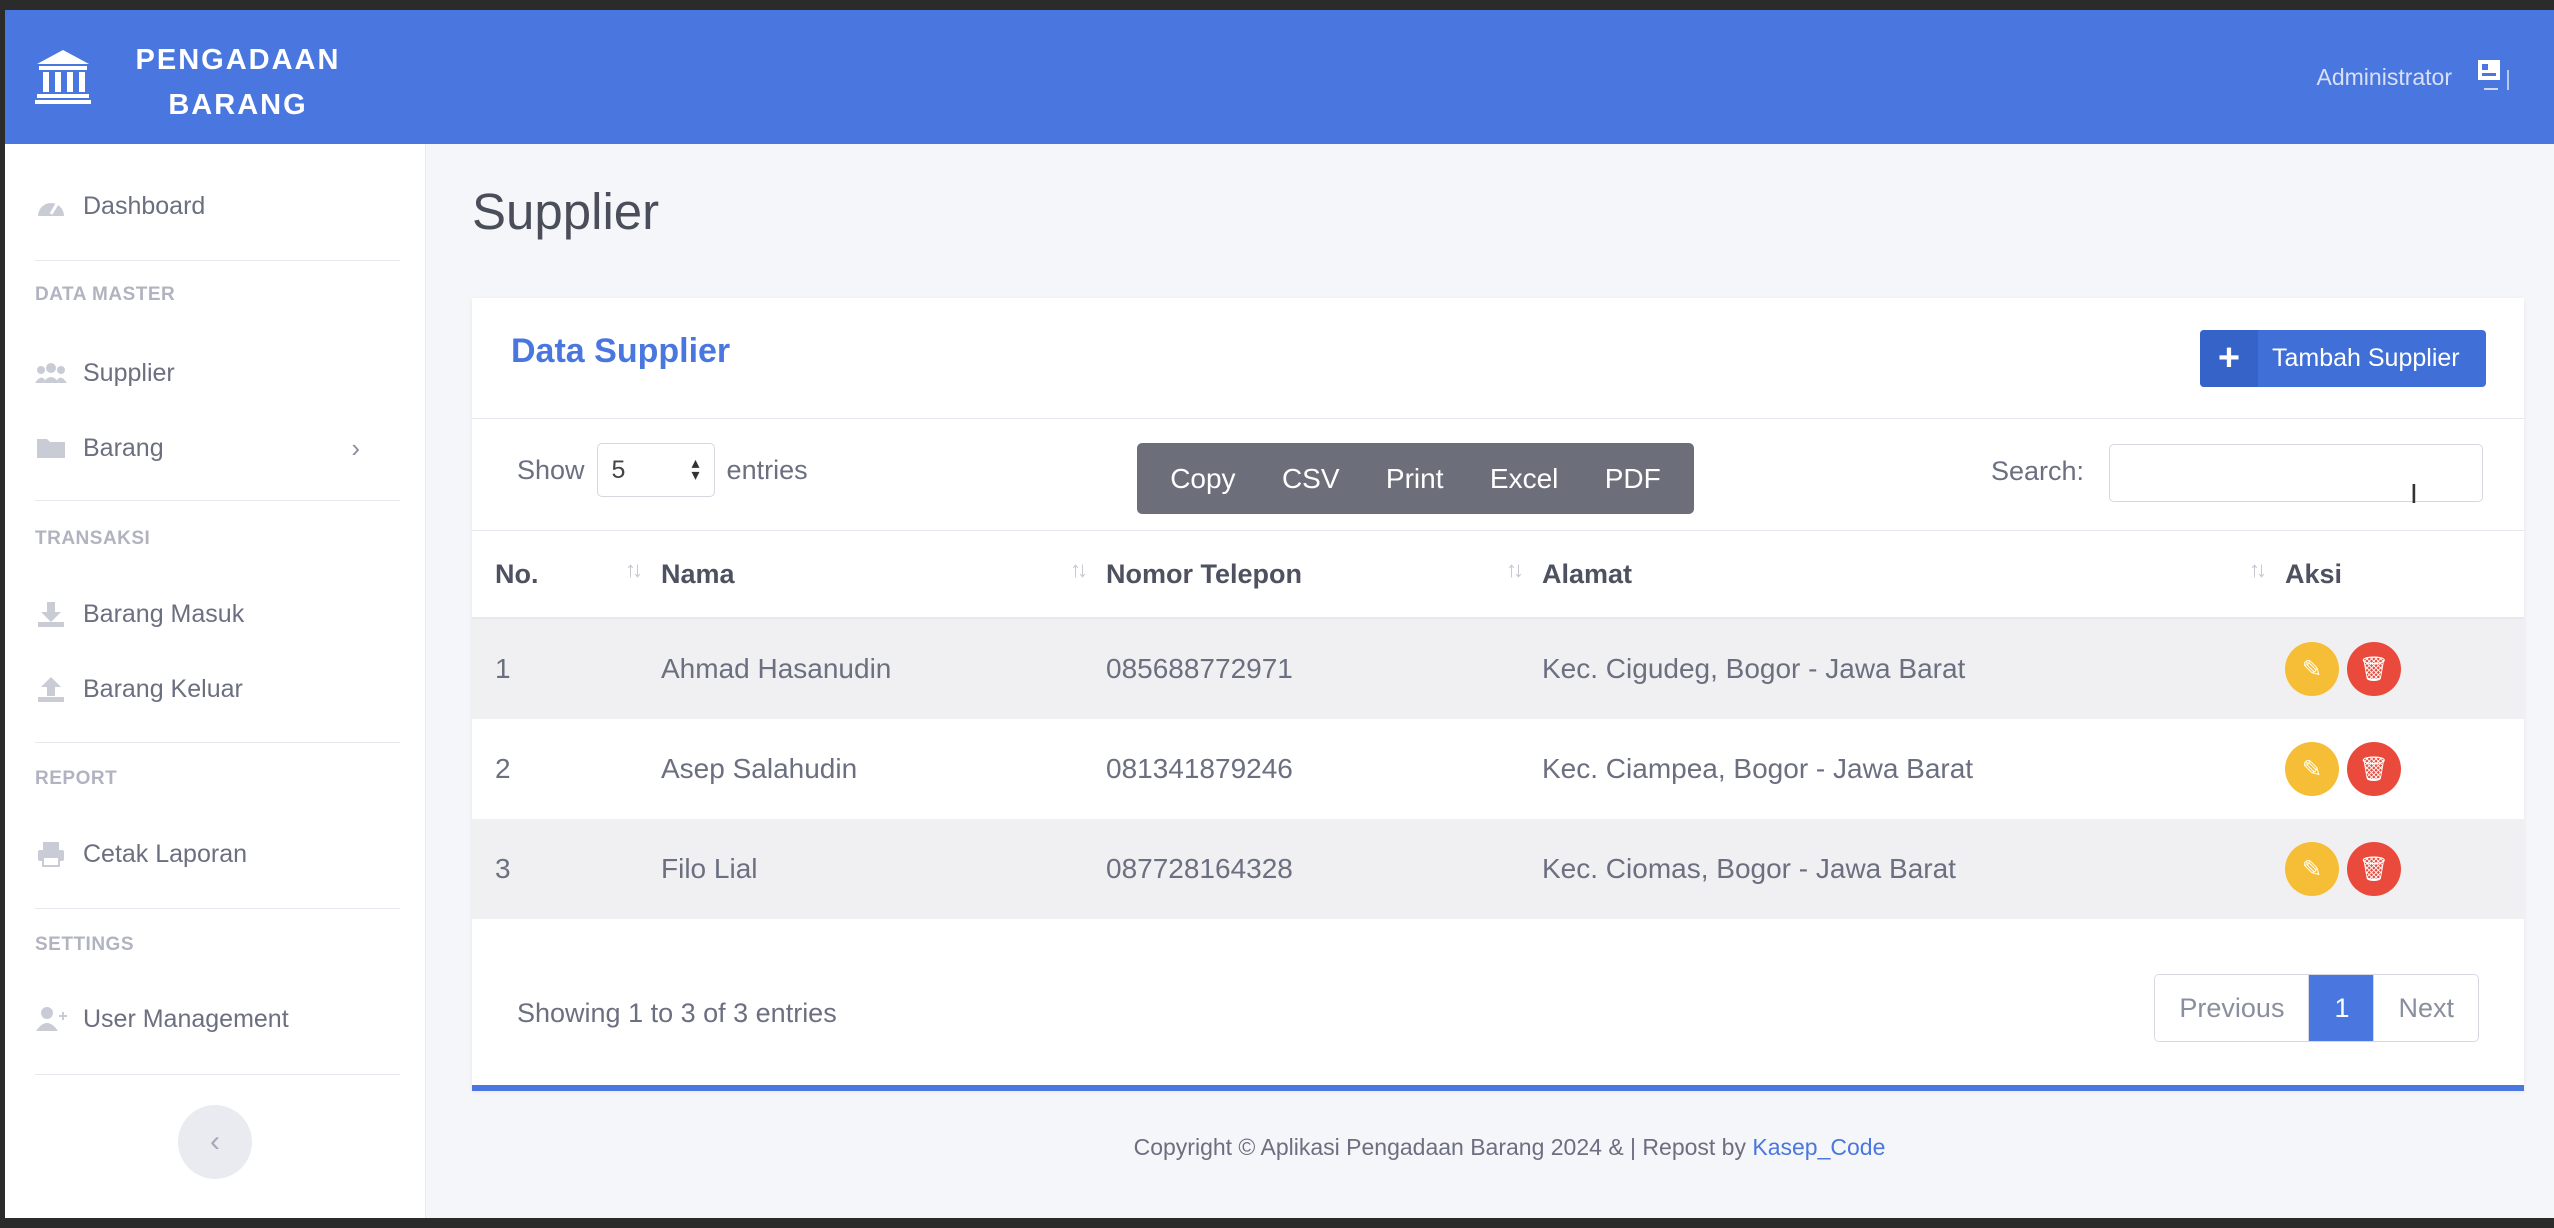  I want to click on page-button-current: 1, so click(2341, 1008).